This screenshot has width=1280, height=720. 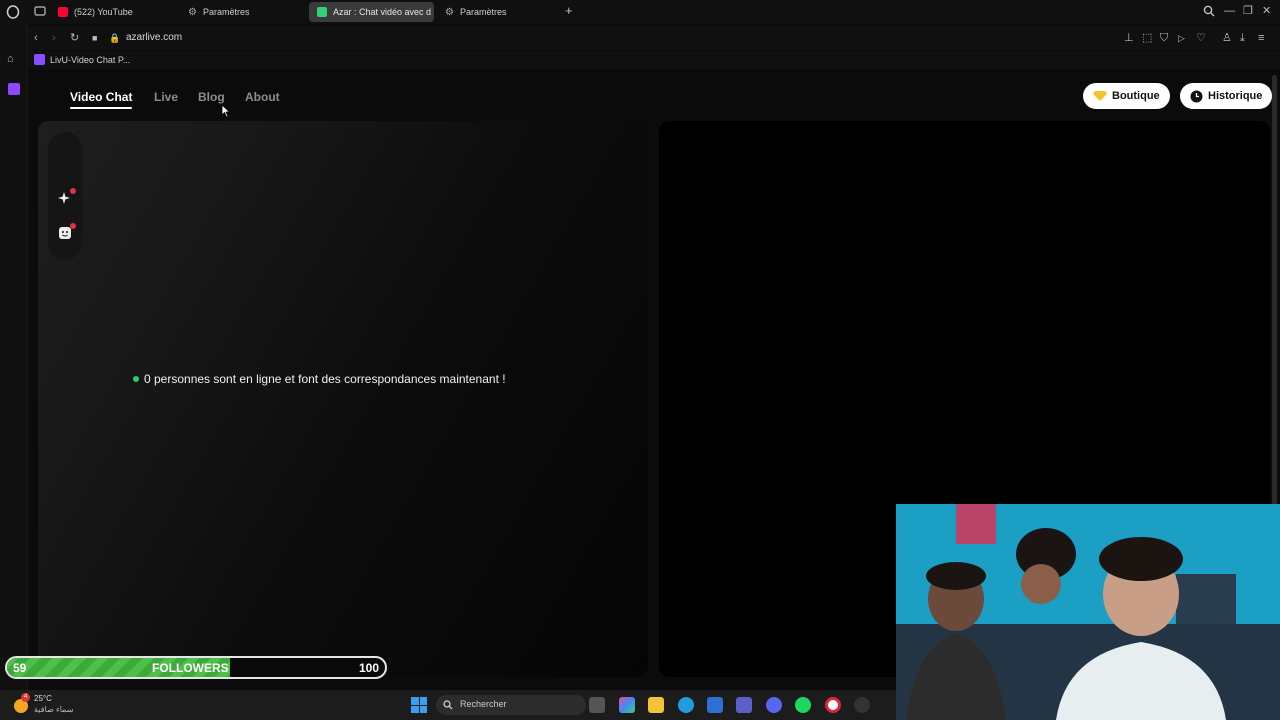 I want to click on download-icon: ⤓, so click(x=1242, y=38).